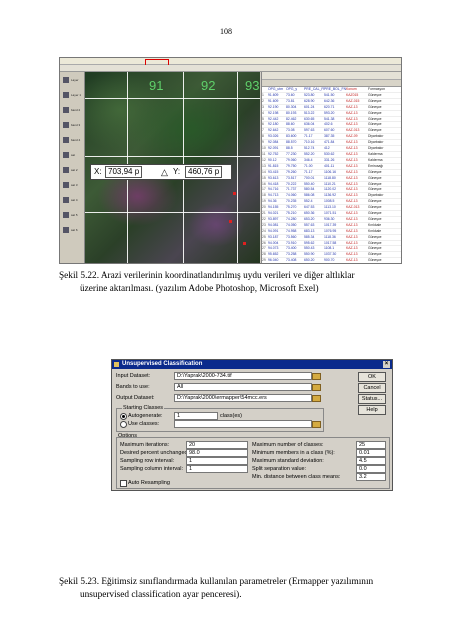  I want to click on excel-cell: 597.63, so click(314, 130).